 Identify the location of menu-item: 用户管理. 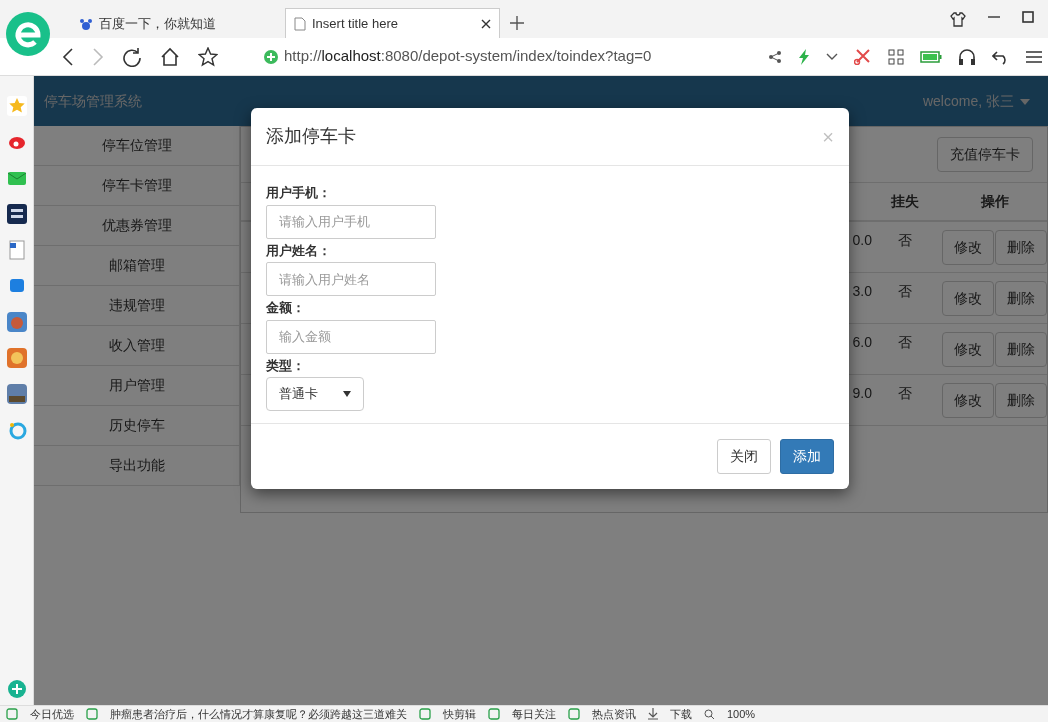
(137, 386).